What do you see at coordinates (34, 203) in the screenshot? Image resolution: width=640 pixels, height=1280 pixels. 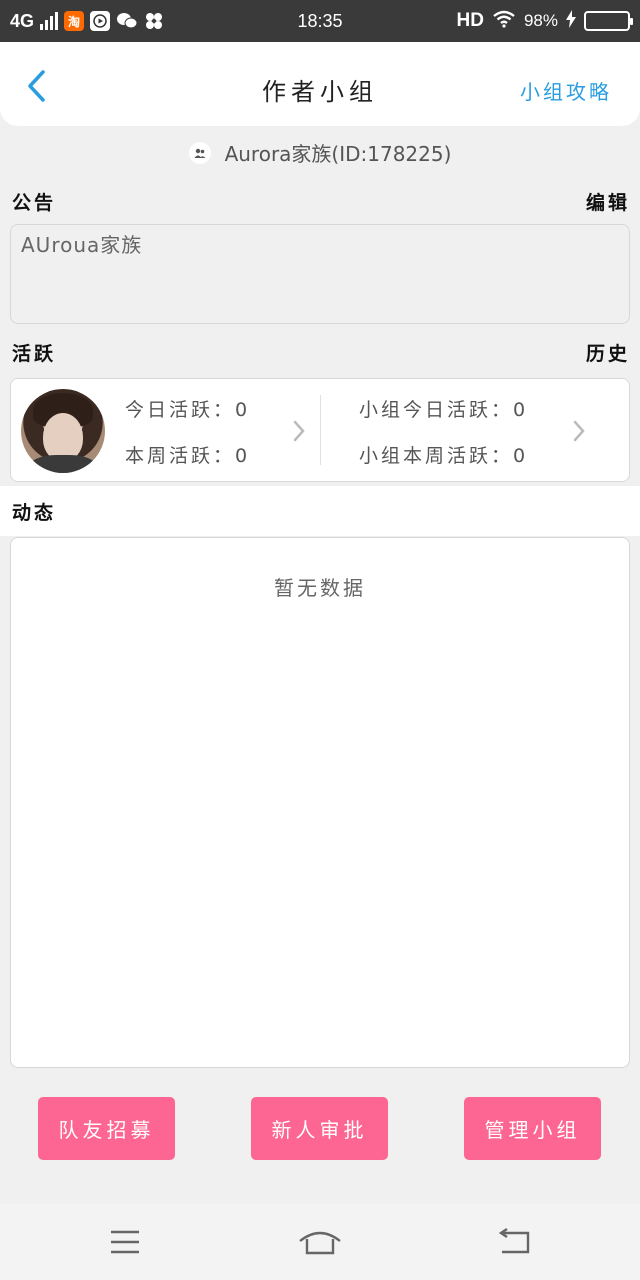 I see `notice-label: 公告` at bounding box center [34, 203].